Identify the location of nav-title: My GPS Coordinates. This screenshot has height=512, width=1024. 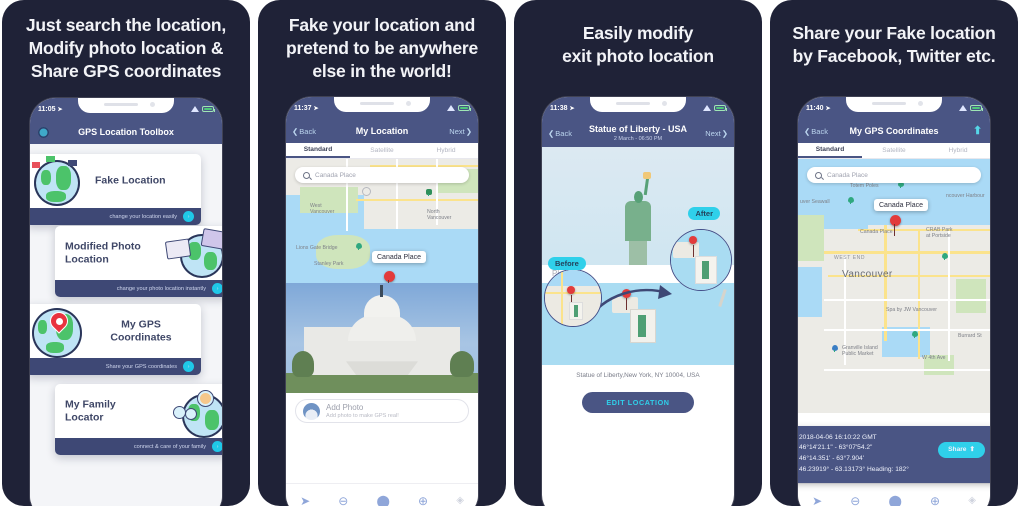
(894, 131).